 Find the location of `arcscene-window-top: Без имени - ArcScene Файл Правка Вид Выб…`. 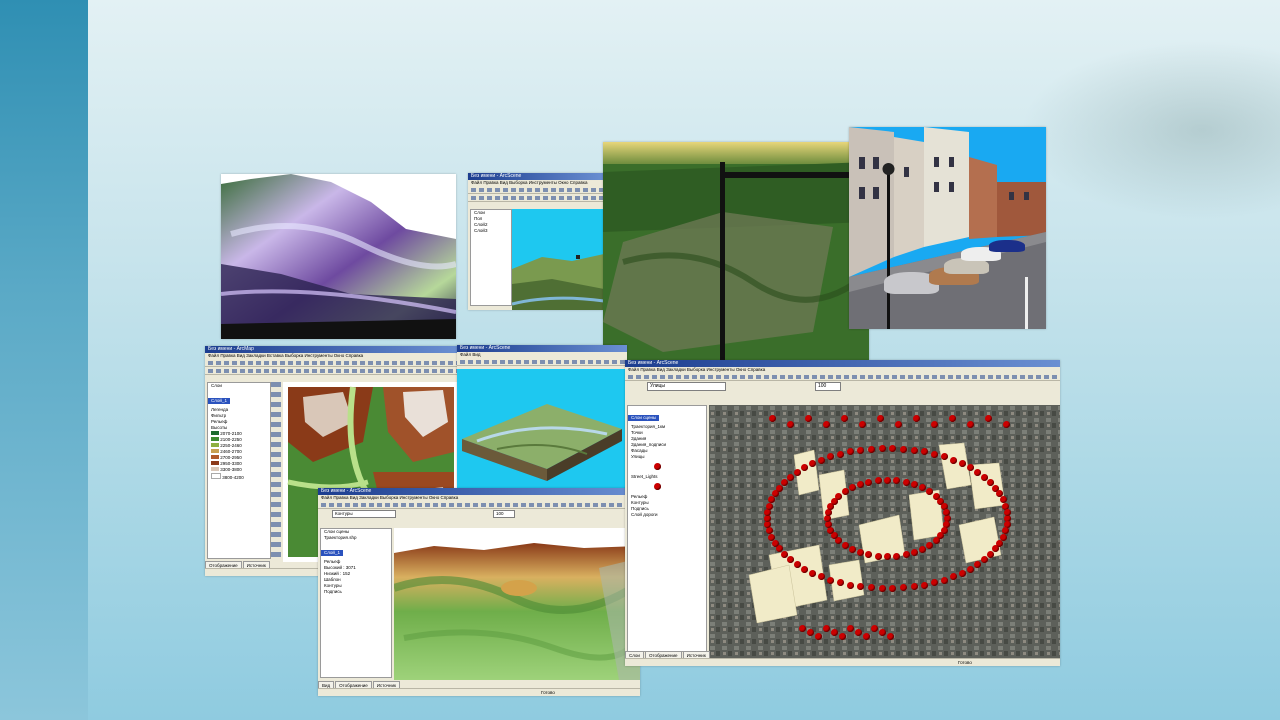

arcscene-window-top: Без имени - ArcScene Файл Правка Вид Выб… is located at coordinates (536, 241).